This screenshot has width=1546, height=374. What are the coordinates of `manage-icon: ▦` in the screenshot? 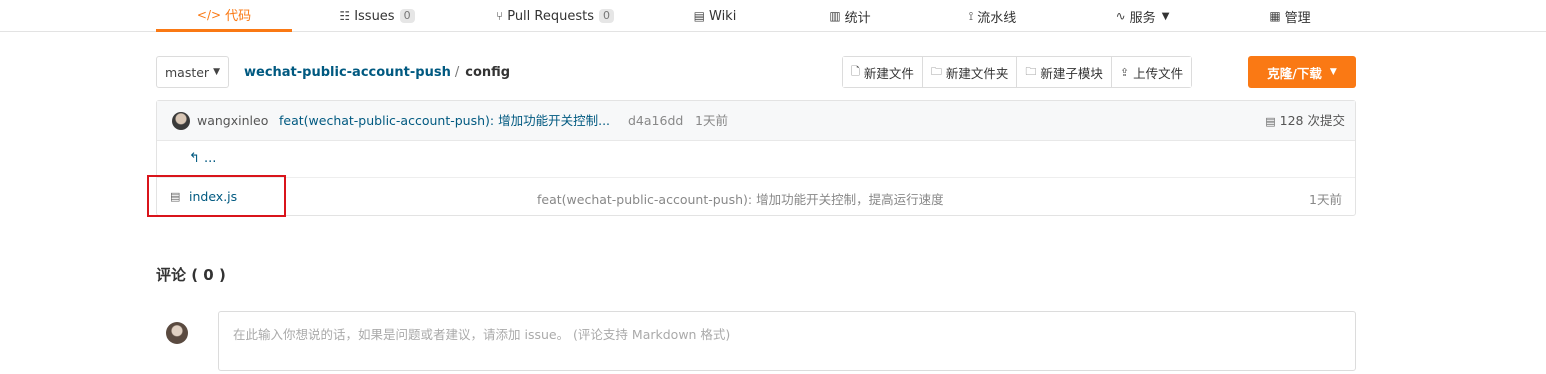 It's located at (1275, 16).